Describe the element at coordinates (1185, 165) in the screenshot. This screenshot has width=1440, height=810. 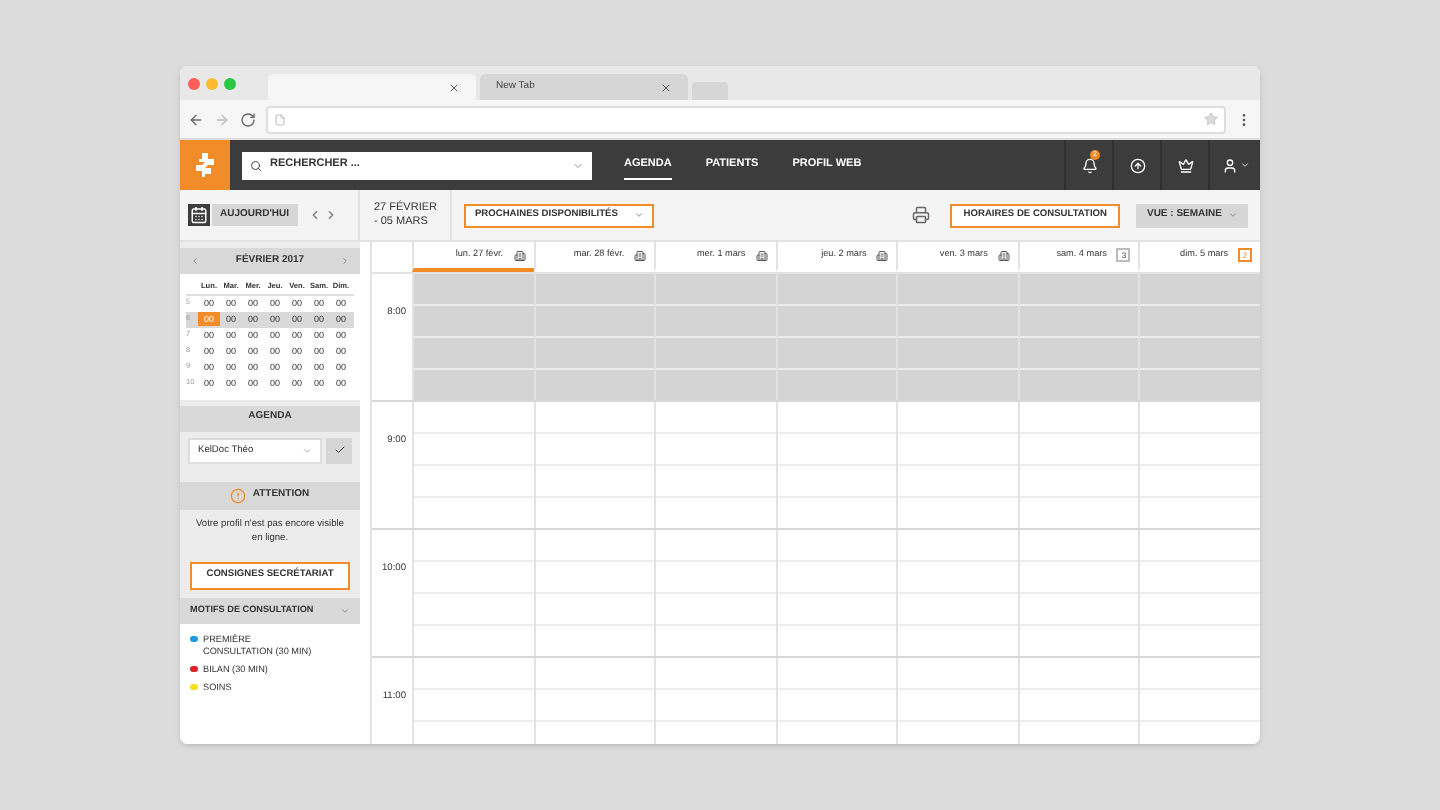
I see `crown-icon` at that location.